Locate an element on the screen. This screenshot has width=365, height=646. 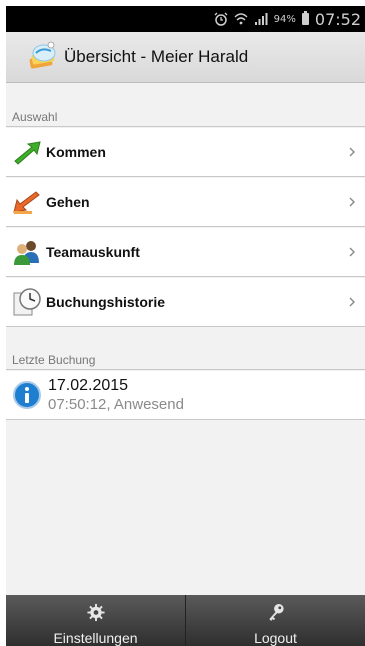
last-booking-detail: 07:50:12, Anwesend is located at coordinates (116, 404).